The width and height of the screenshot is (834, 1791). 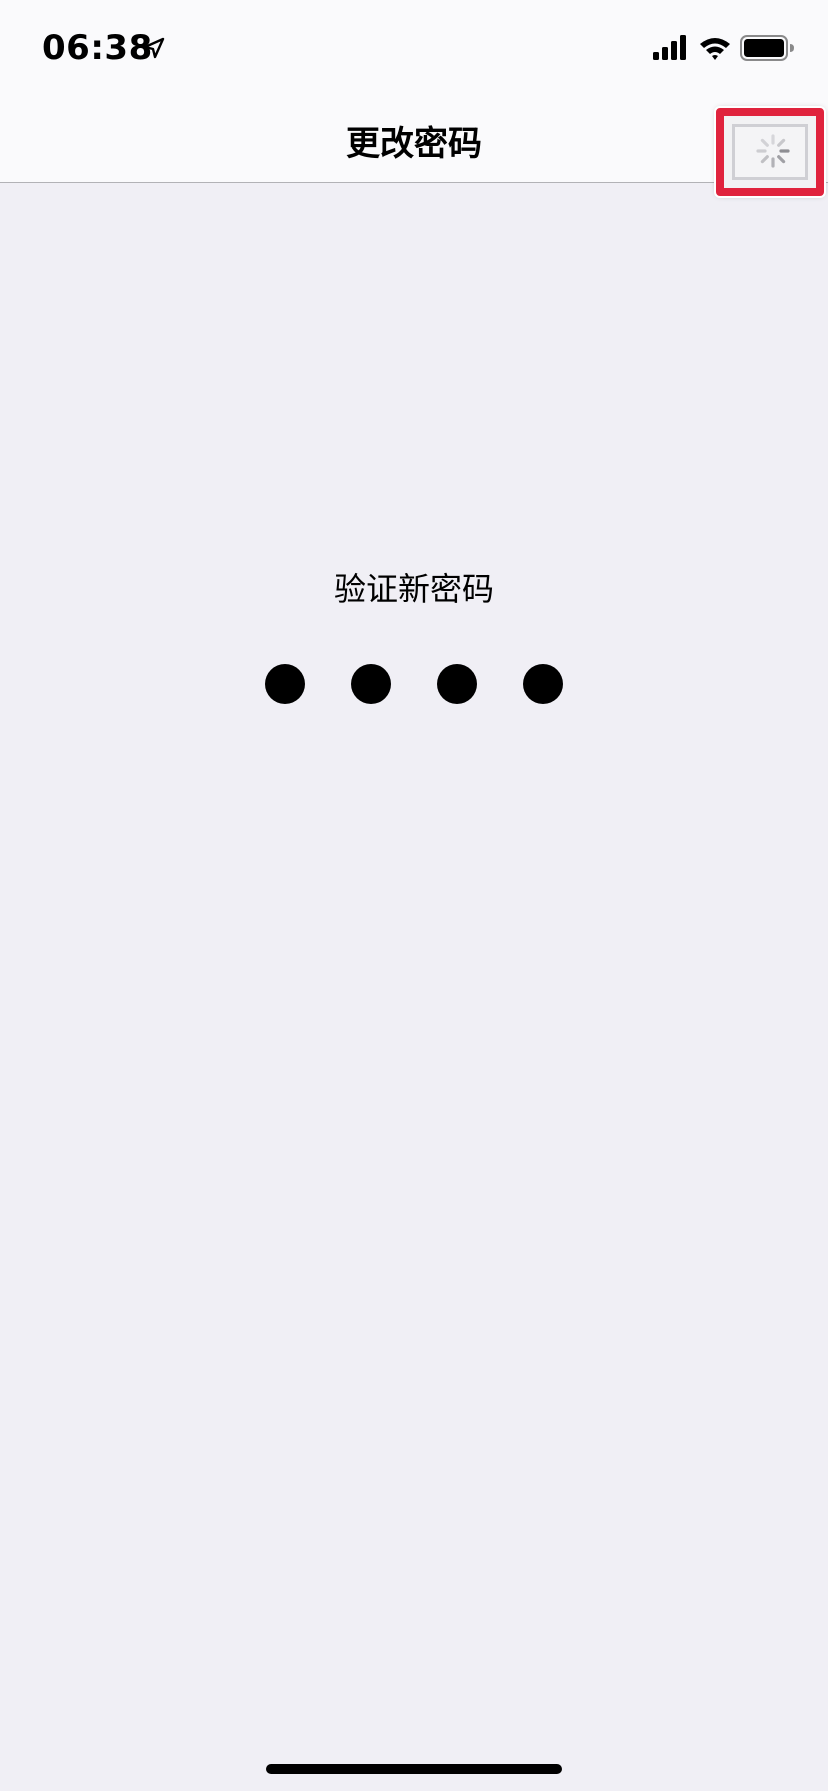 I want to click on passcode-dots, so click(x=415, y=684).